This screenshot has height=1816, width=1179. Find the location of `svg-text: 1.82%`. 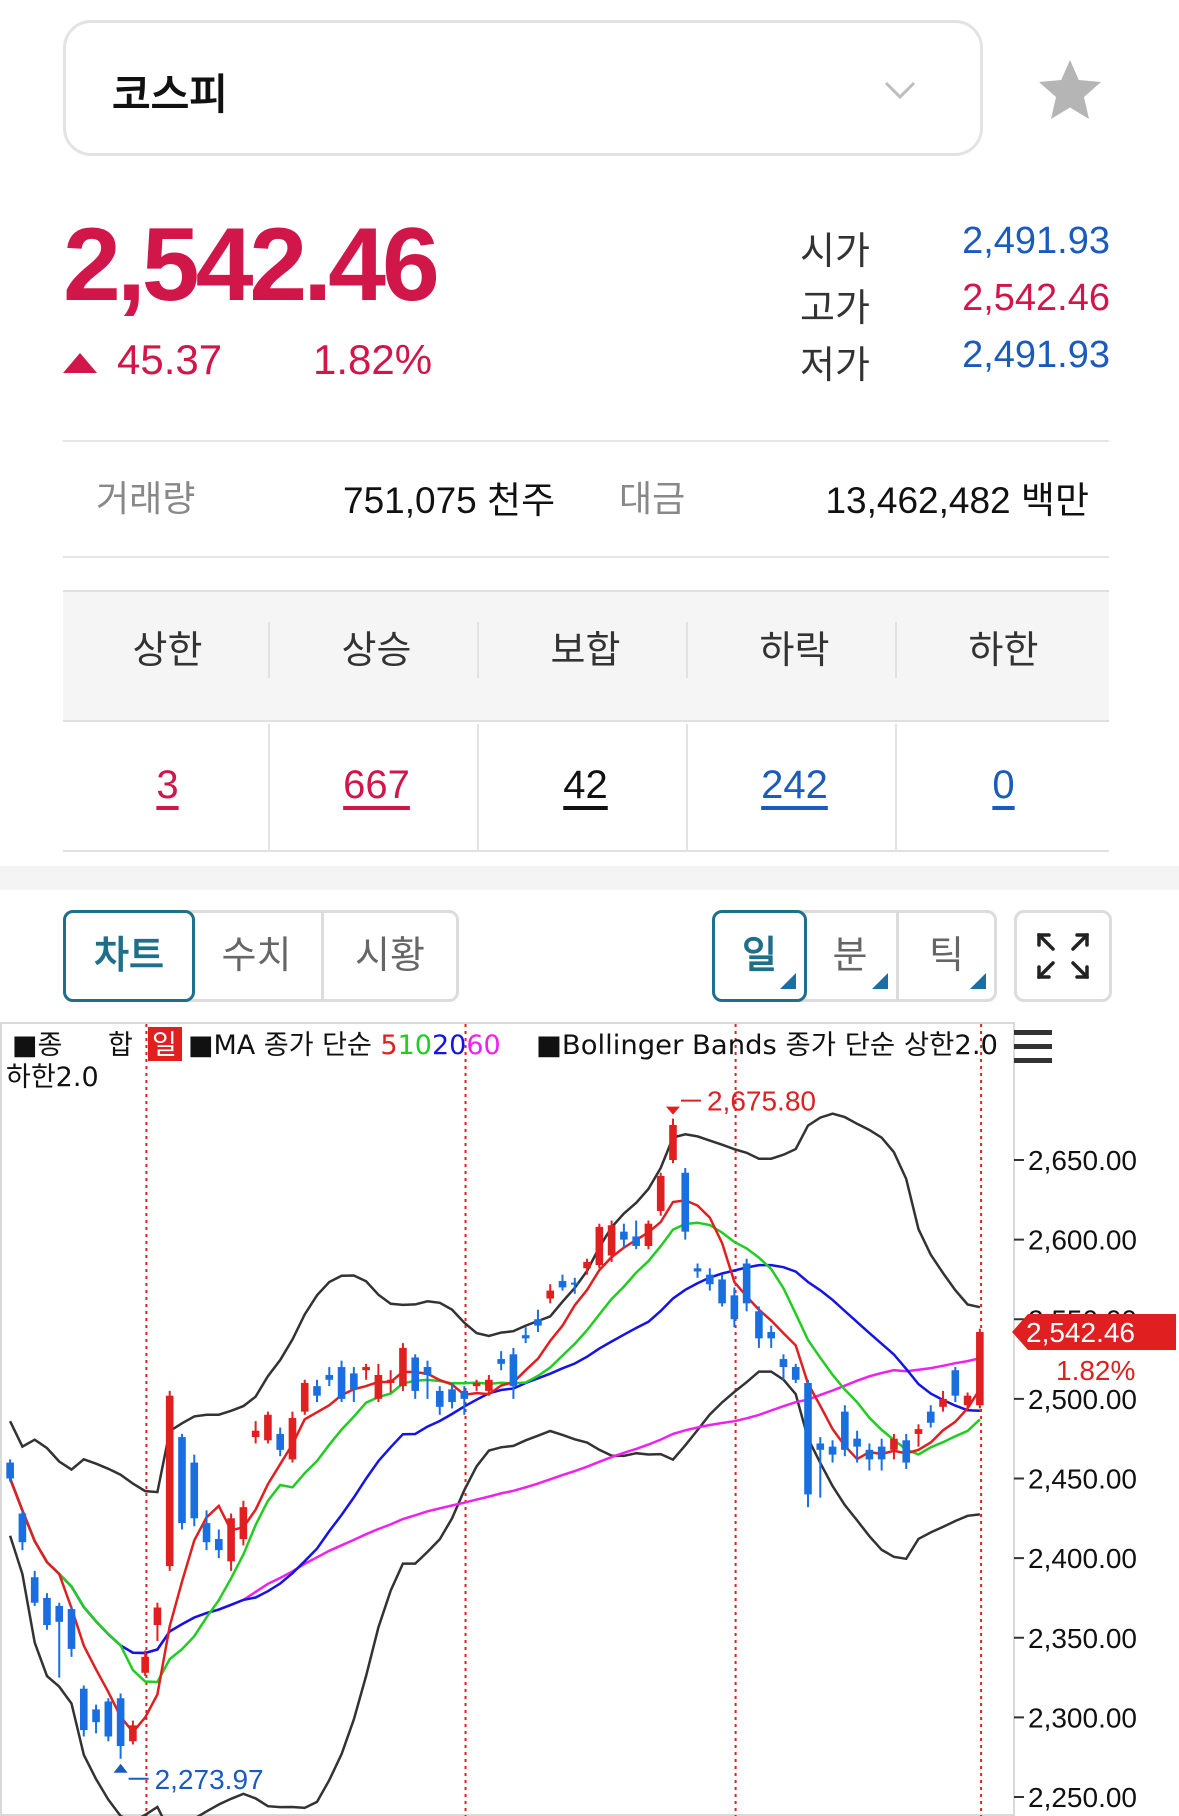

svg-text: 1.82% is located at coordinates (1095, 1370).